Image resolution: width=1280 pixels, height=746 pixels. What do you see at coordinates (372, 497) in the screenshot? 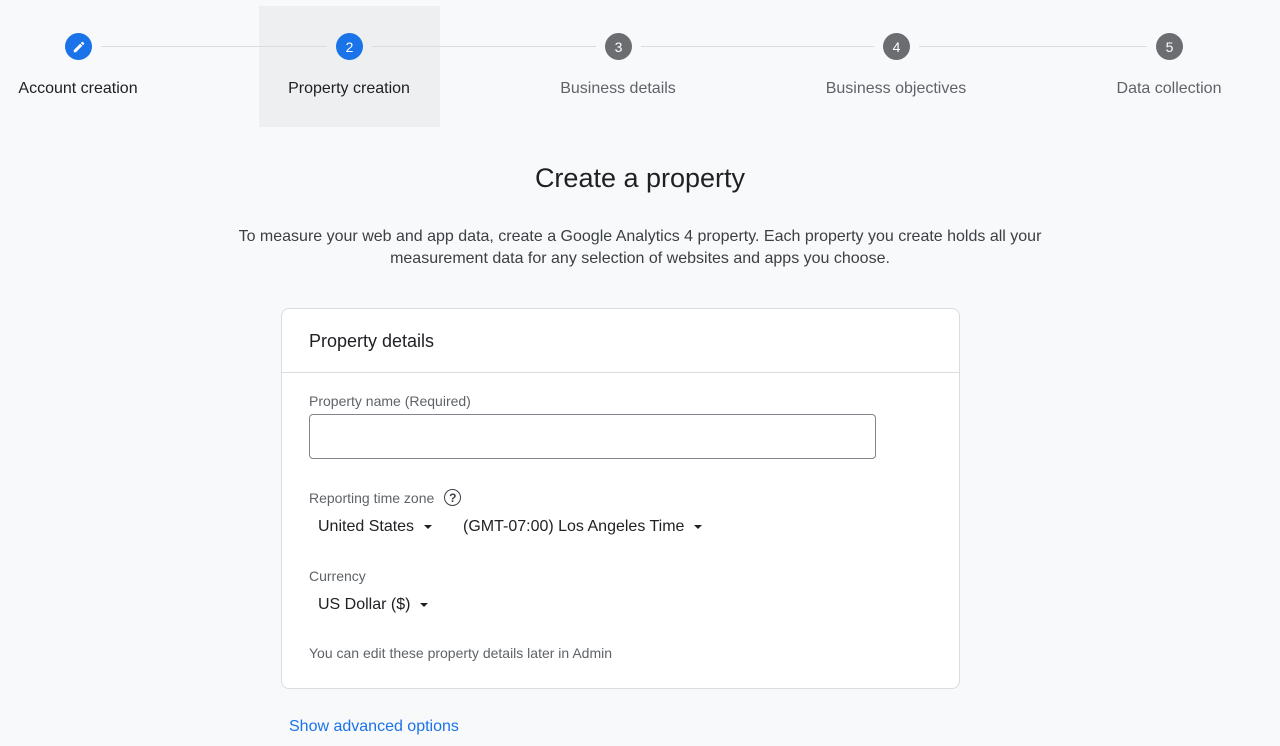
I see `timezone-label: Reporting time zone` at bounding box center [372, 497].